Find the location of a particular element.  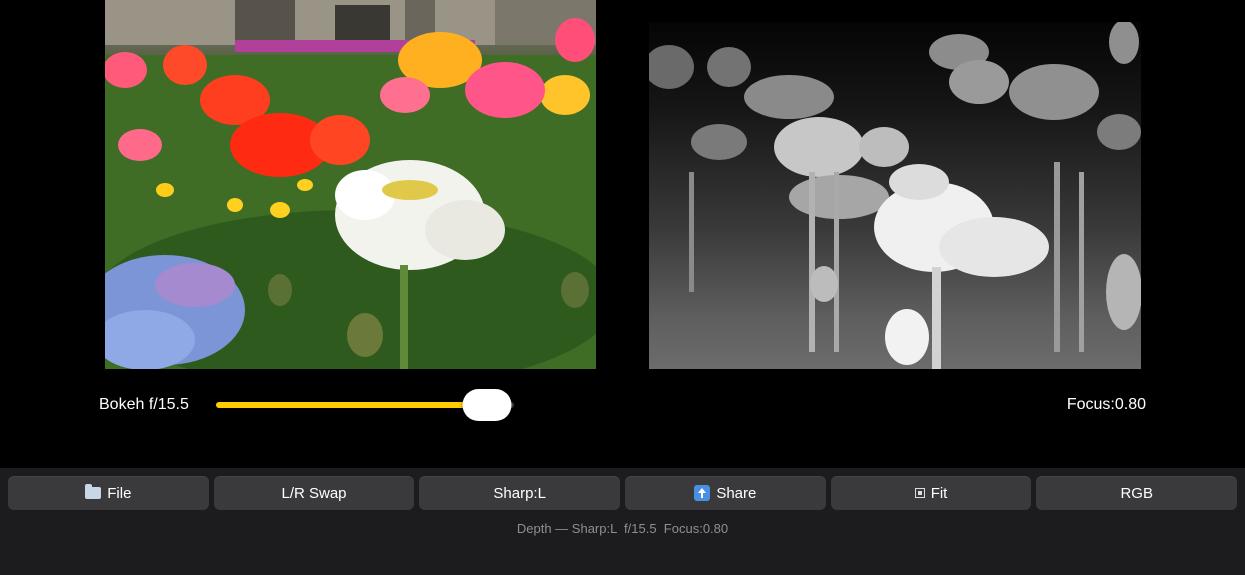

status-text: Depth — Sharp:L f/15.5 Focus:0.80 is located at coordinates (622, 528).